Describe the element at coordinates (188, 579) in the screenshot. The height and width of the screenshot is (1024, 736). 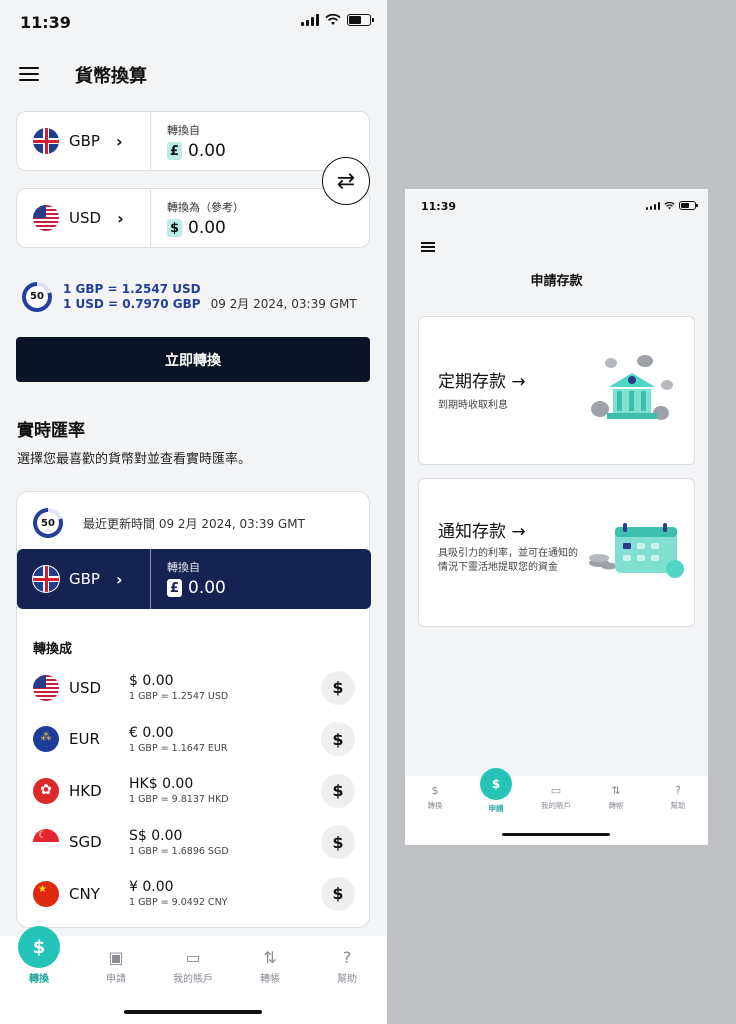
I see `base-amount-field: 轉換自 £0.00` at that location.